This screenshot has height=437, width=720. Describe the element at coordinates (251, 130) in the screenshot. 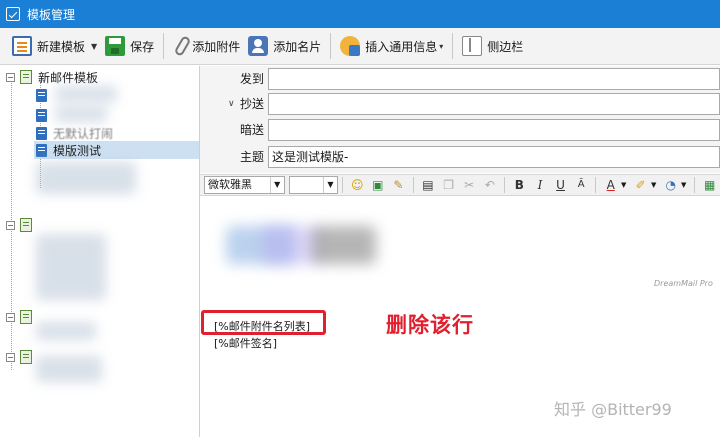

I see `bcc-label: 暗送` at that location.